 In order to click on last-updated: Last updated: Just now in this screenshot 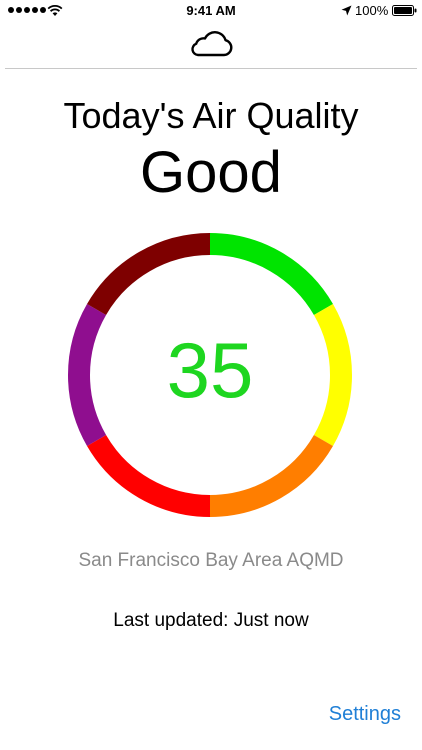, I will do `click(211, 620)`.